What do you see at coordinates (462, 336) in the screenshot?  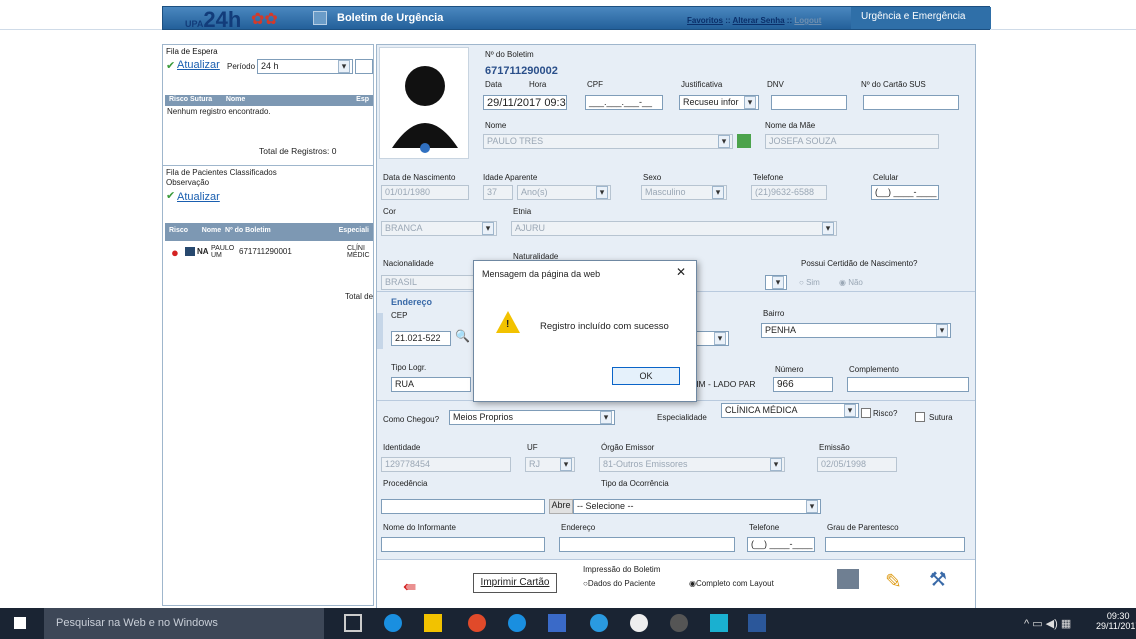 I see `cep-search-icon: 🔍` at bounding box center [462, 336].